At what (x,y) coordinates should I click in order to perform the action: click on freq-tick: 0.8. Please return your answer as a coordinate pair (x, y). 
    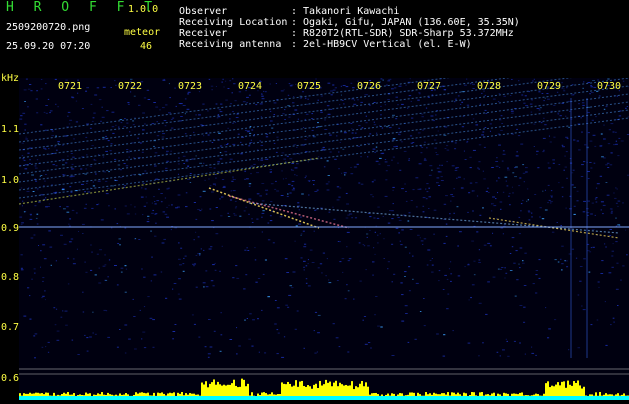
    Looking at the image, I should click on (10, 277).